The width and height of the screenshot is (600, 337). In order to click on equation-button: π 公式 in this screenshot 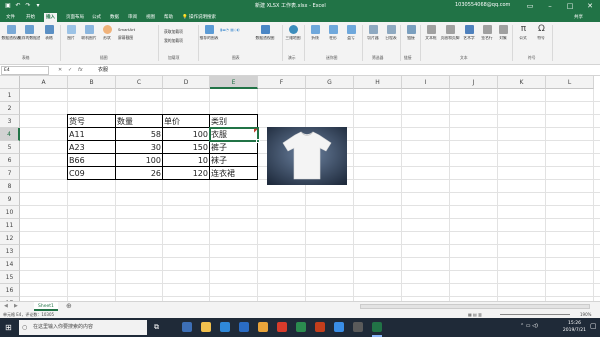, I will do `click(523, 37)`.